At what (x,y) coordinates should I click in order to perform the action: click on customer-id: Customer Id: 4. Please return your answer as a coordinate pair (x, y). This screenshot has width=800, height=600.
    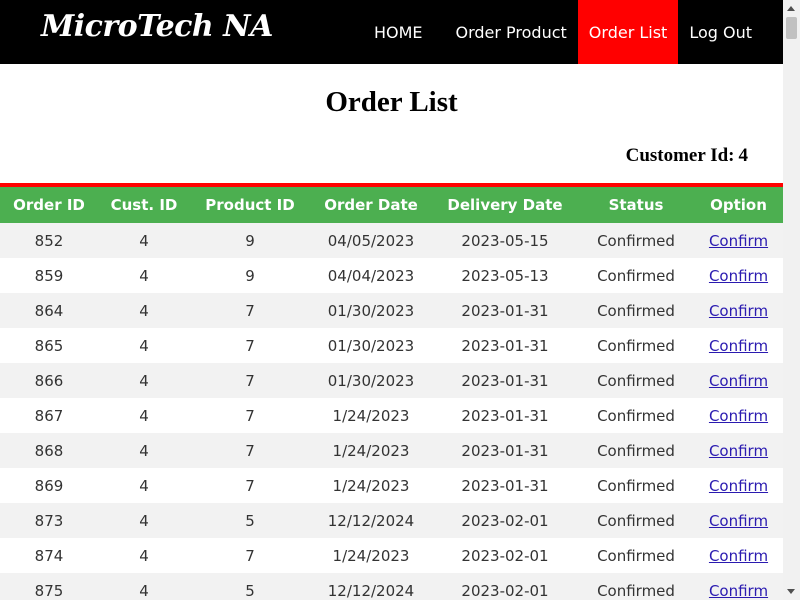
    Looking at the image, I should click on (685, 156).